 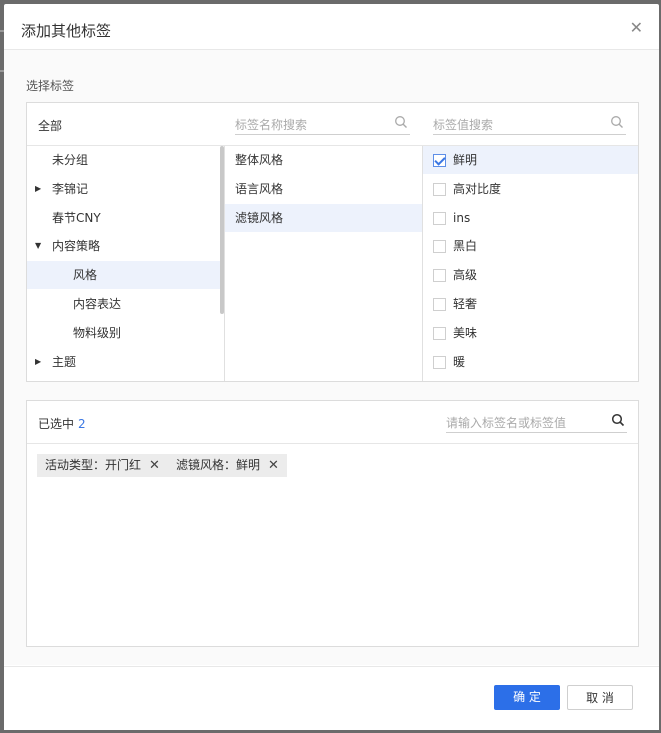 I want to click on category-item: 风格, so click(x=124, y=275).